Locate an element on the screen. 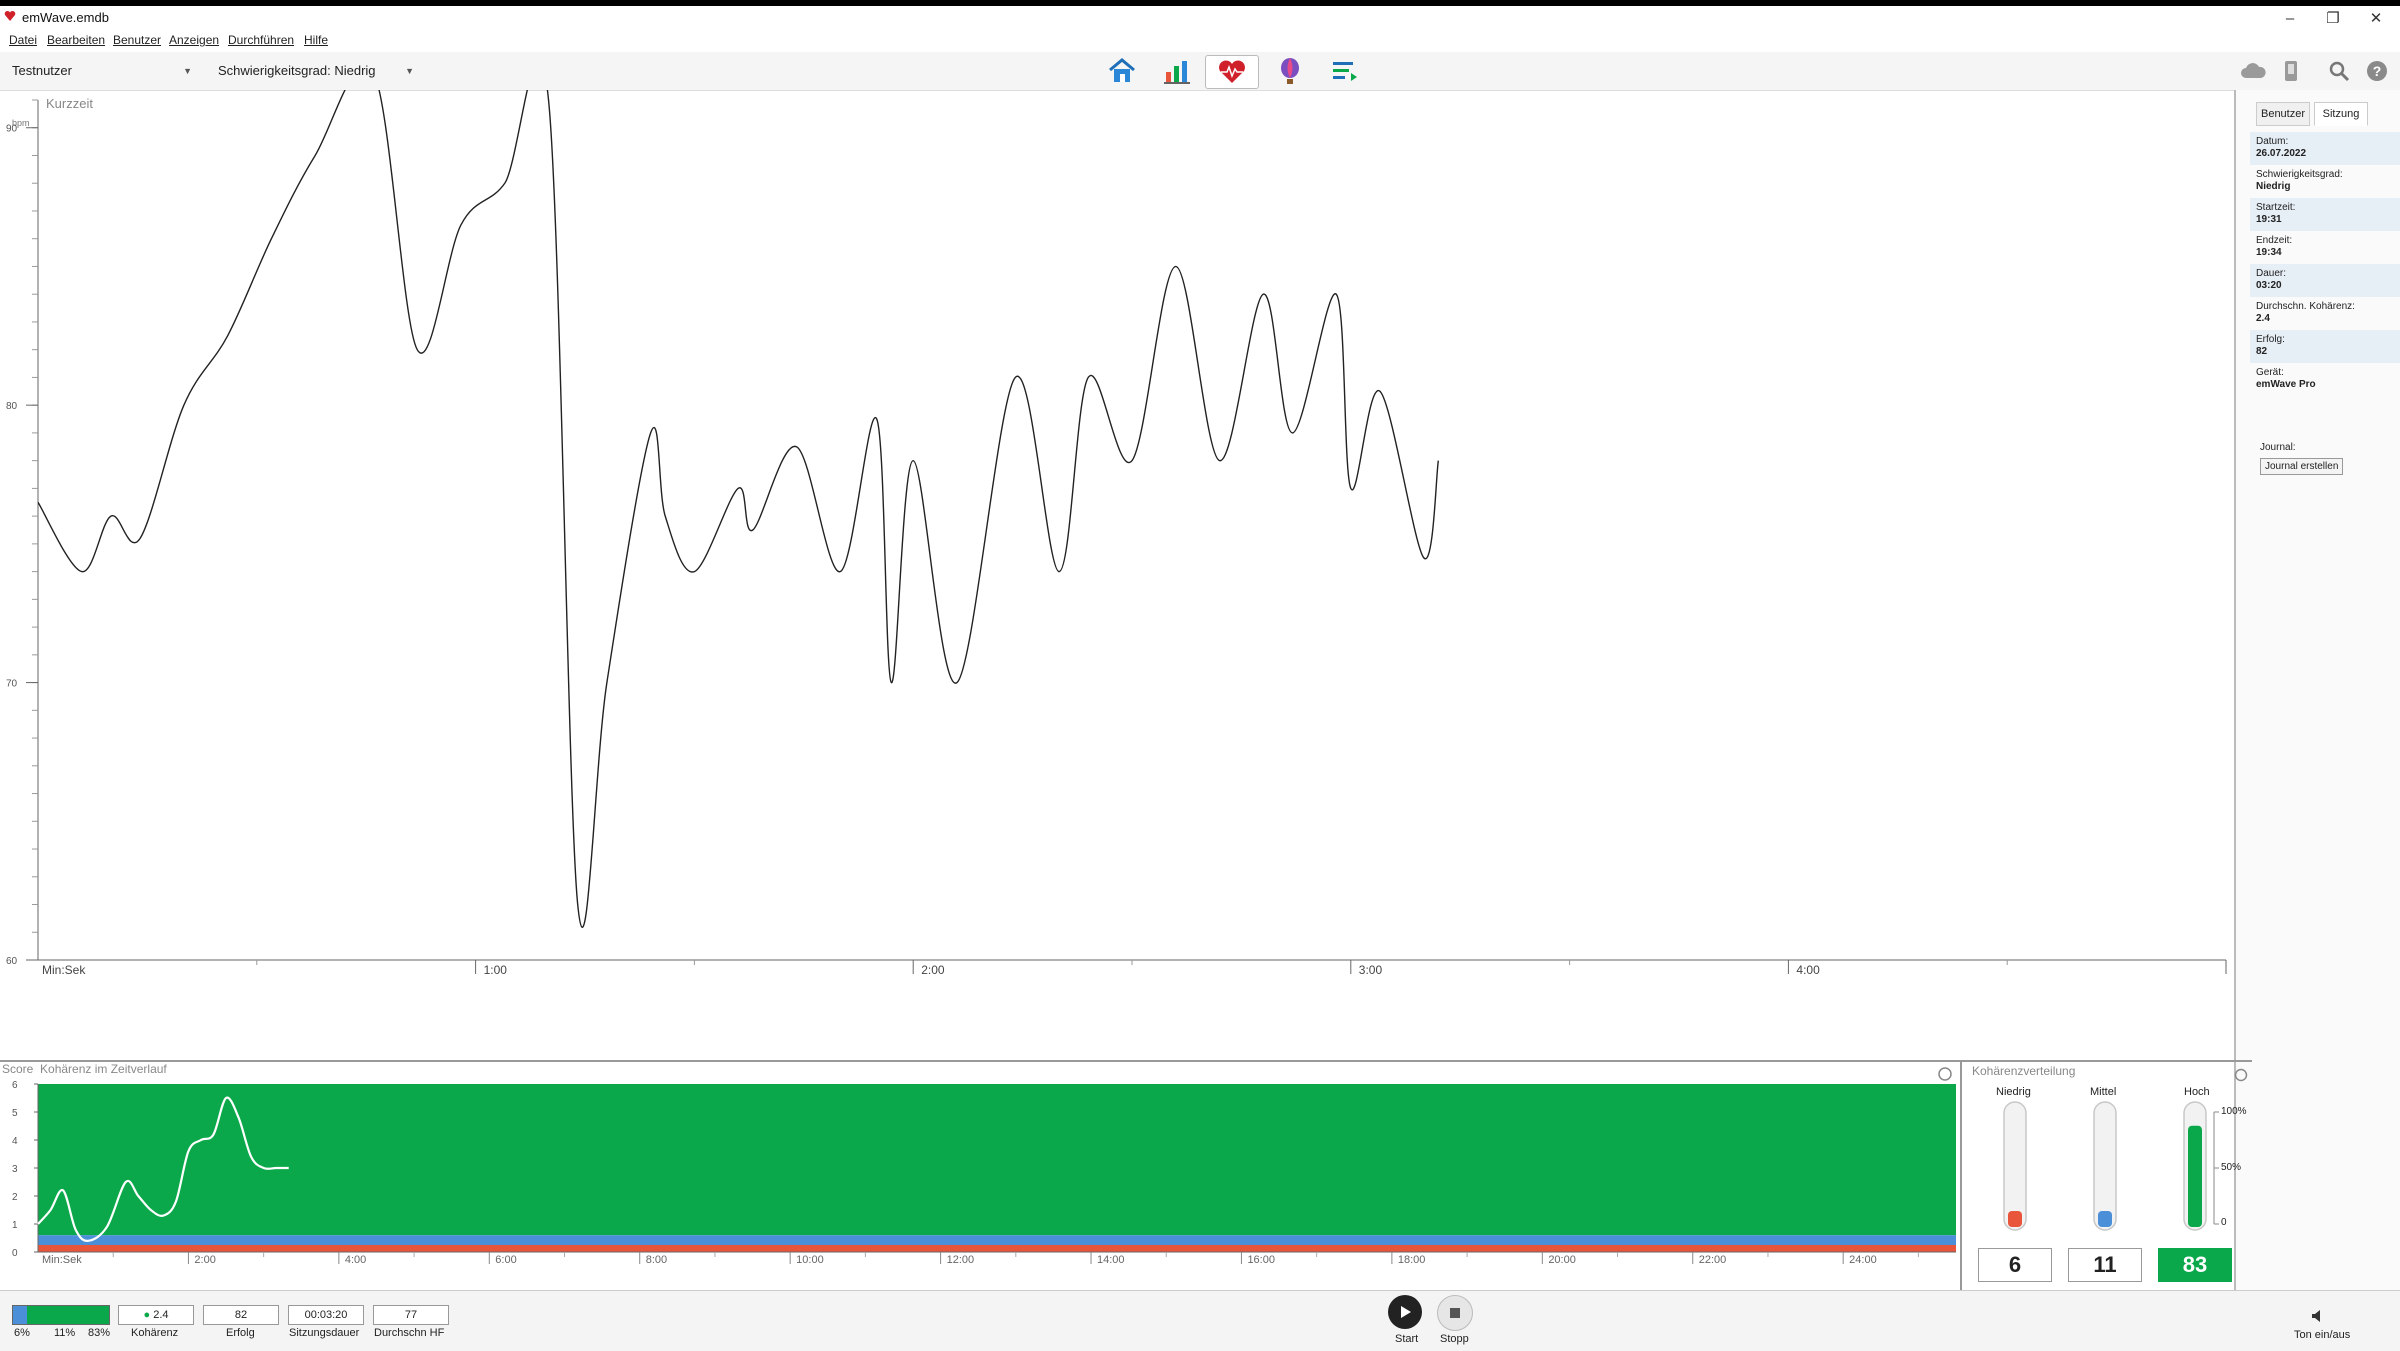 This screenshot has height=1351, width=2400. session-info-row: Dauer: 03:20 is located at coordinates (2325, 280).